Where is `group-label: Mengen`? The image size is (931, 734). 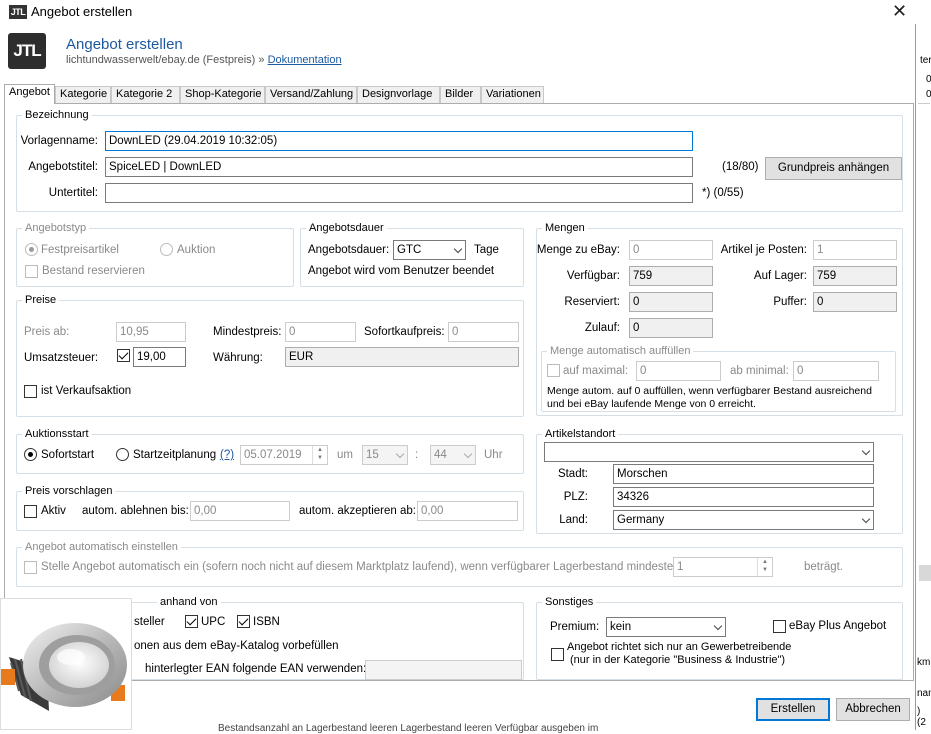
group-label: Mengen is located at coordinates (565, 228).